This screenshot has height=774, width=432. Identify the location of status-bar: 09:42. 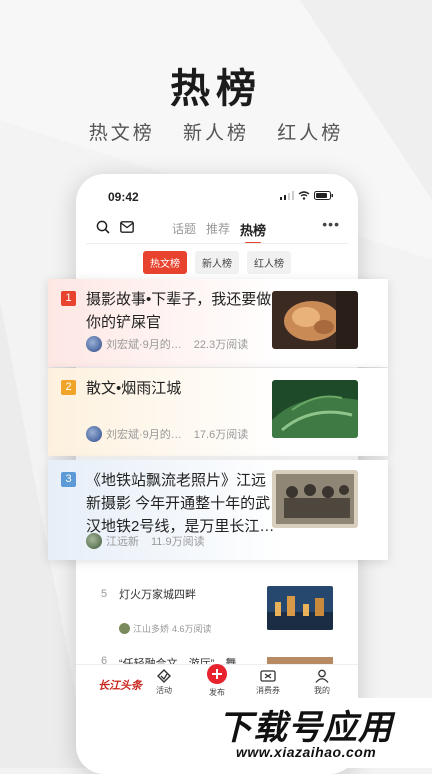
(217, 198).